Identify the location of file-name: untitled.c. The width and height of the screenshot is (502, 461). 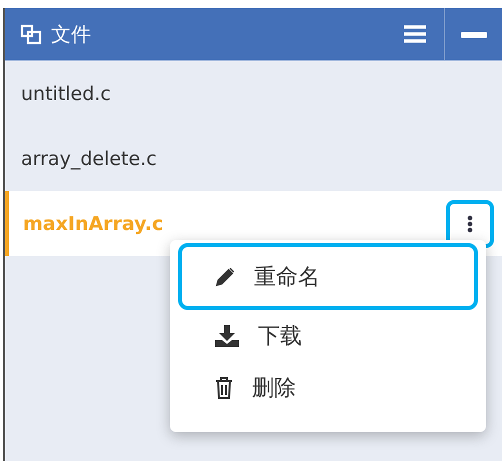
(66, 93).